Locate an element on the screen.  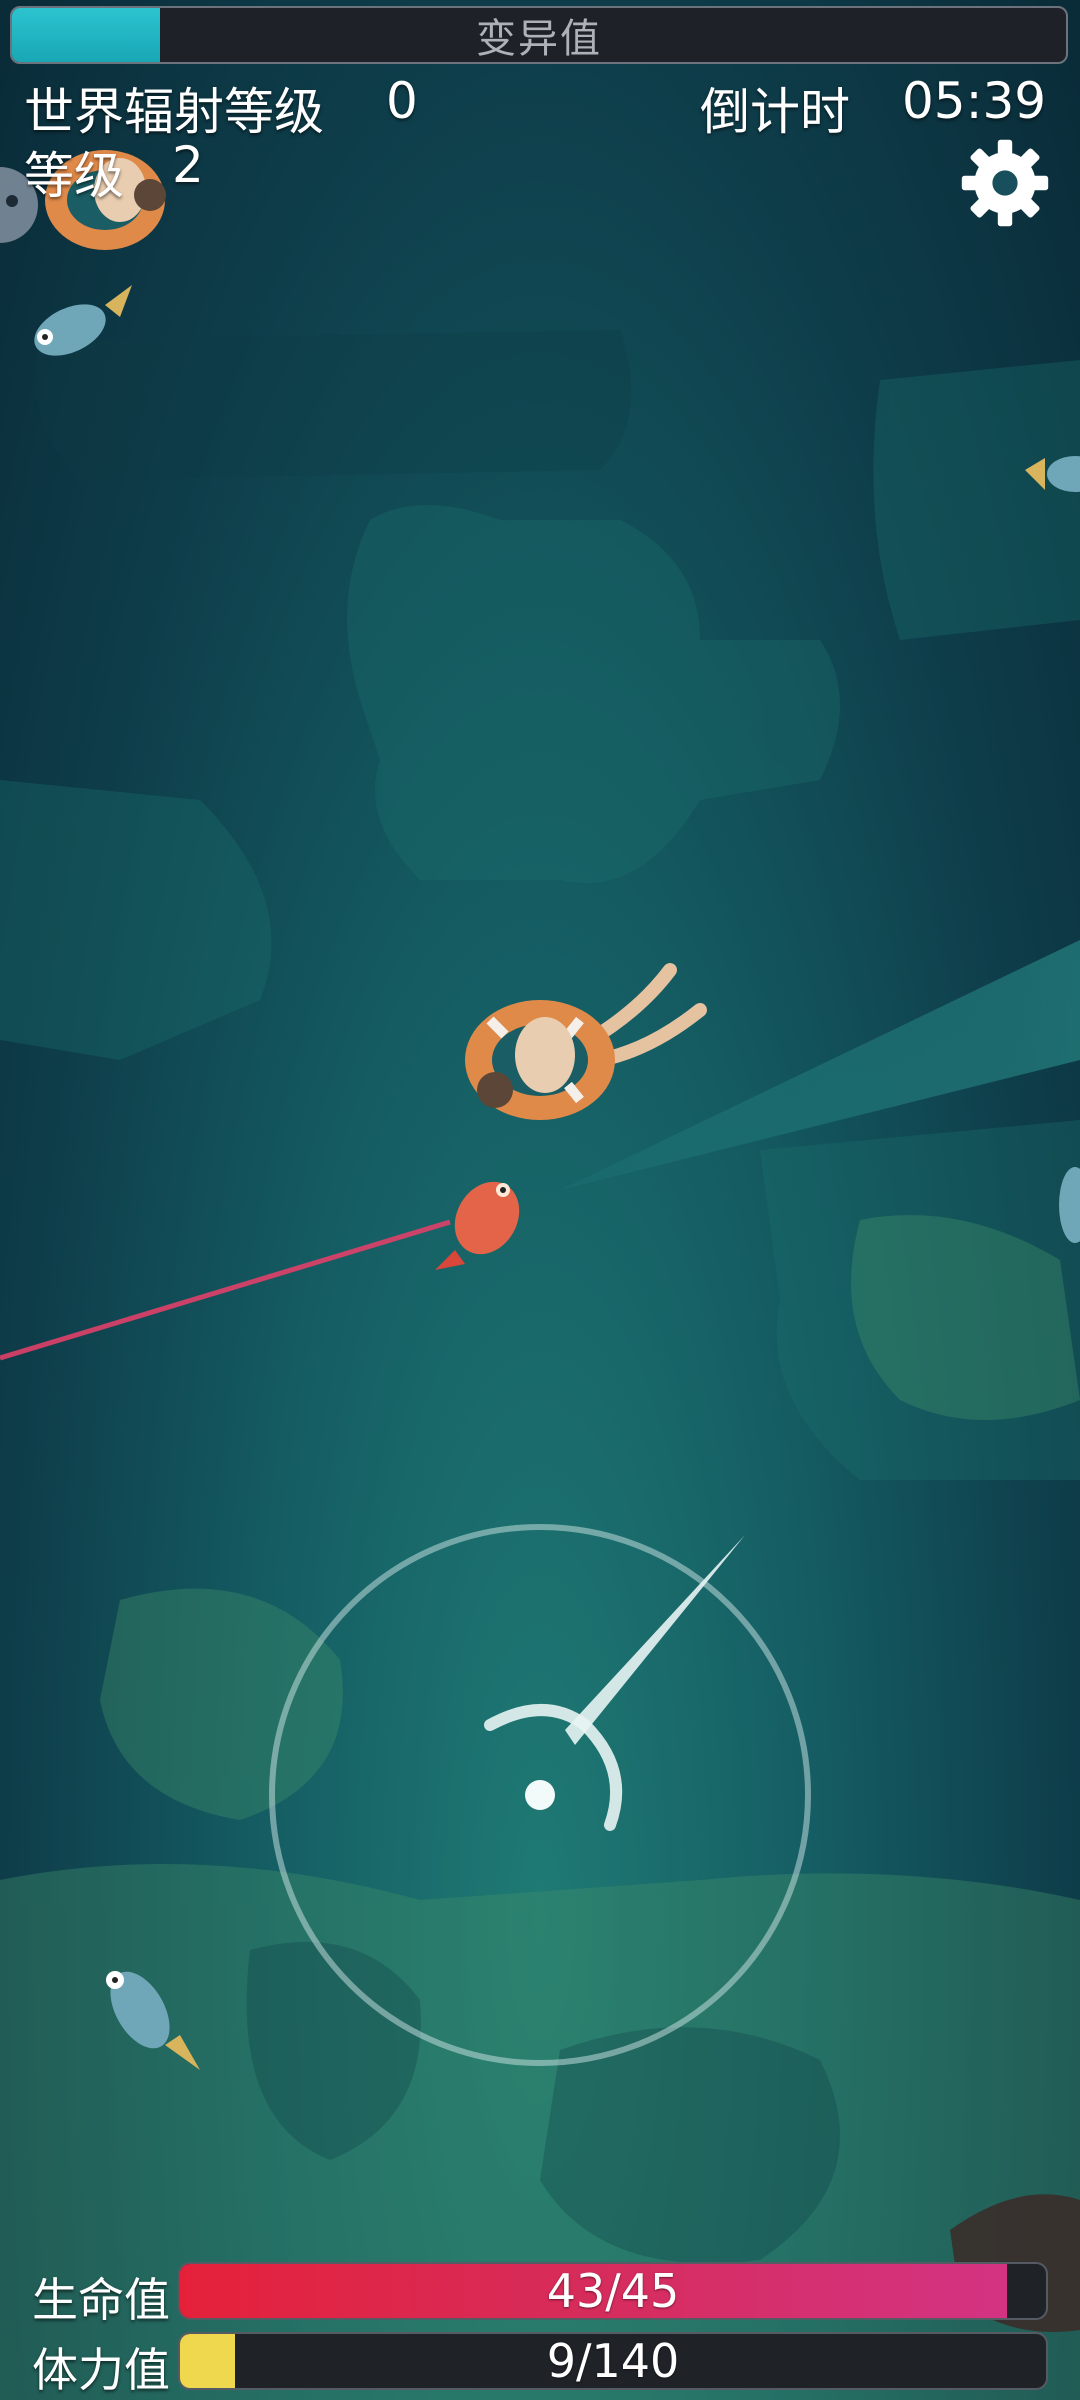
stamina-value: 9/140 is located at coordinates (613, 2361).